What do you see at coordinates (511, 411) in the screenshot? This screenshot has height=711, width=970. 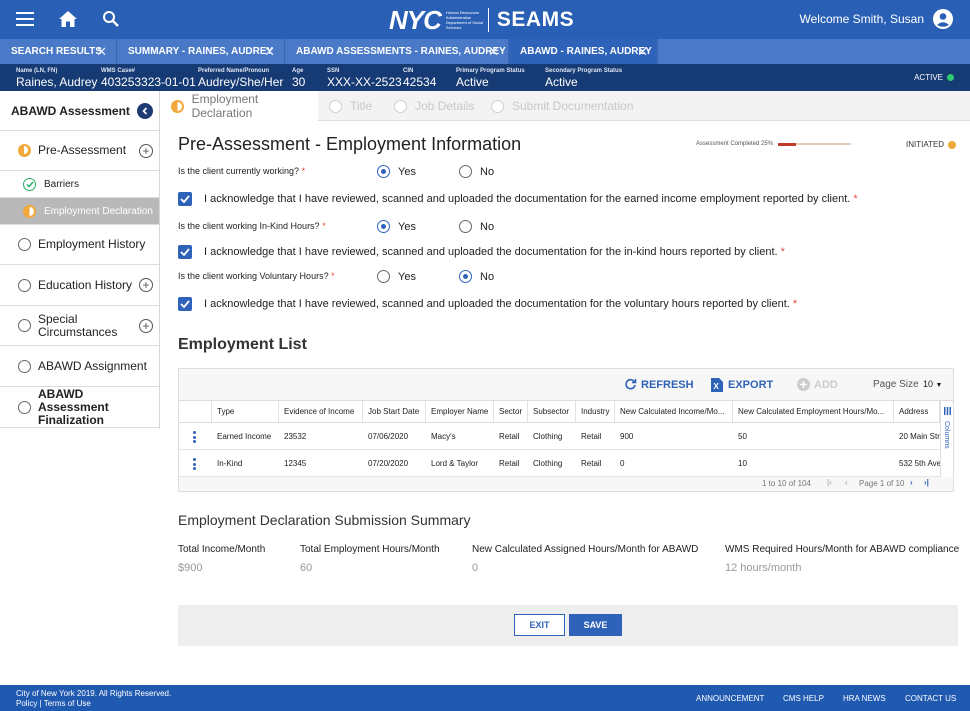 I see `column-header: Sector` at bounding box center [511, 411].